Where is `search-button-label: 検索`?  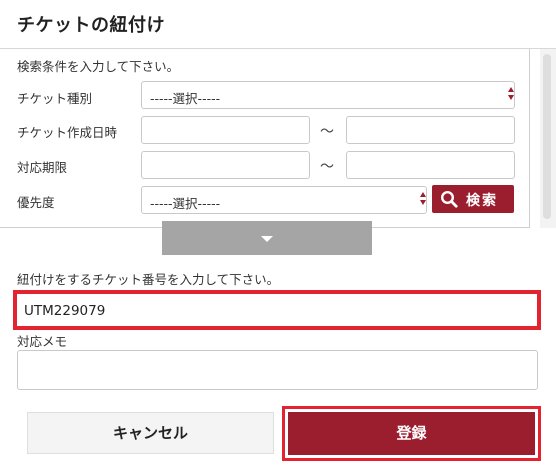
search-button-label: 検索 is located at coordinates (482, 201).